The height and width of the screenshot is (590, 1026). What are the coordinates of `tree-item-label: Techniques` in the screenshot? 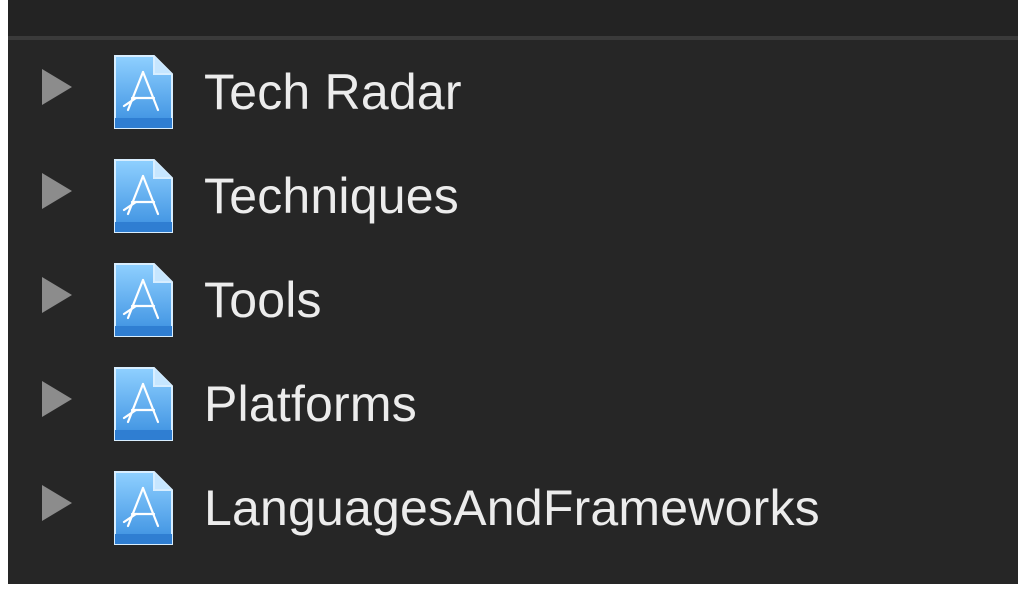 It's located at (331, 196).